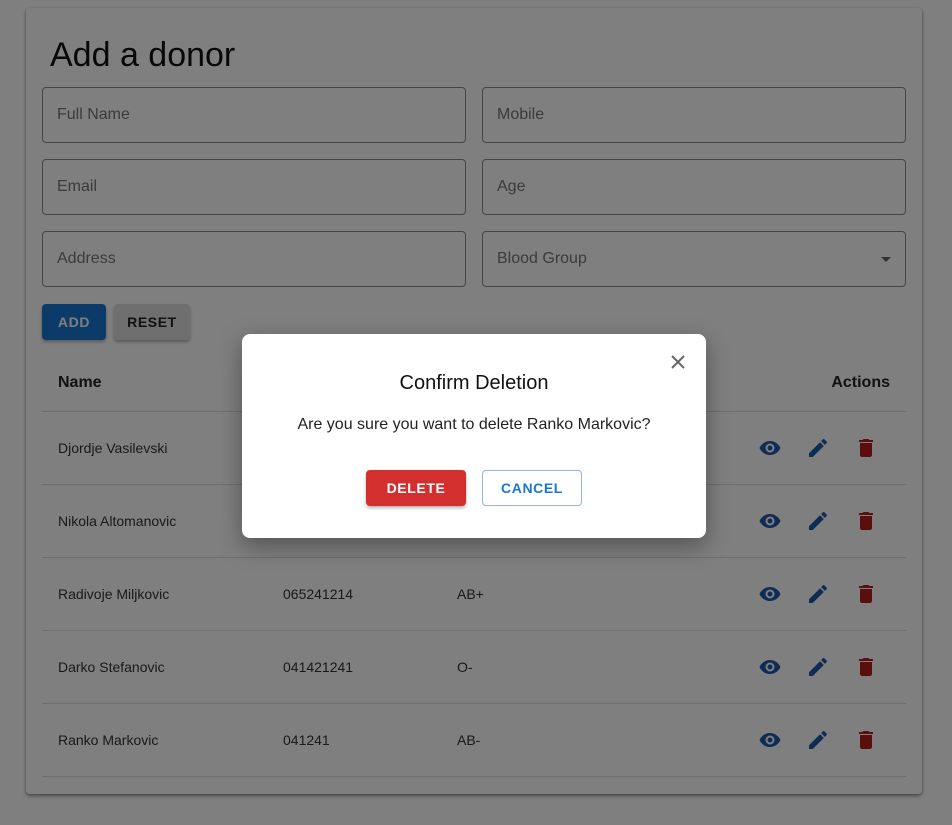 This screenshot has height=825, width=952. I want to click on close-icon, so click(678, 362).